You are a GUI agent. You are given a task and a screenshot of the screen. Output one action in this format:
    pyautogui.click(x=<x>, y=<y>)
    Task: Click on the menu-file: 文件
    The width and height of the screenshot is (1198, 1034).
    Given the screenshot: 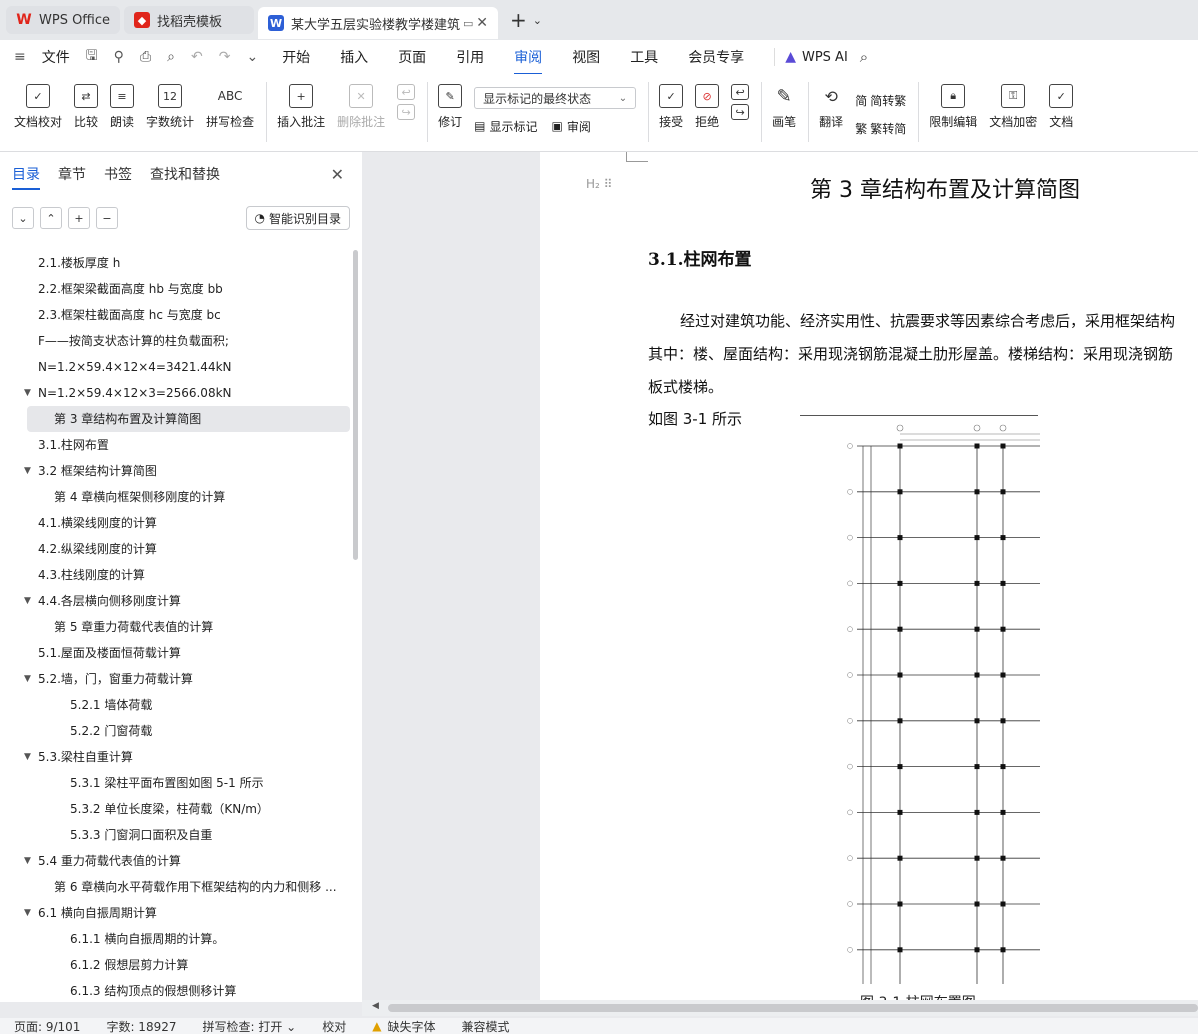 What is the action you would take?
    pyautogui.click(x=56, y=57)
    